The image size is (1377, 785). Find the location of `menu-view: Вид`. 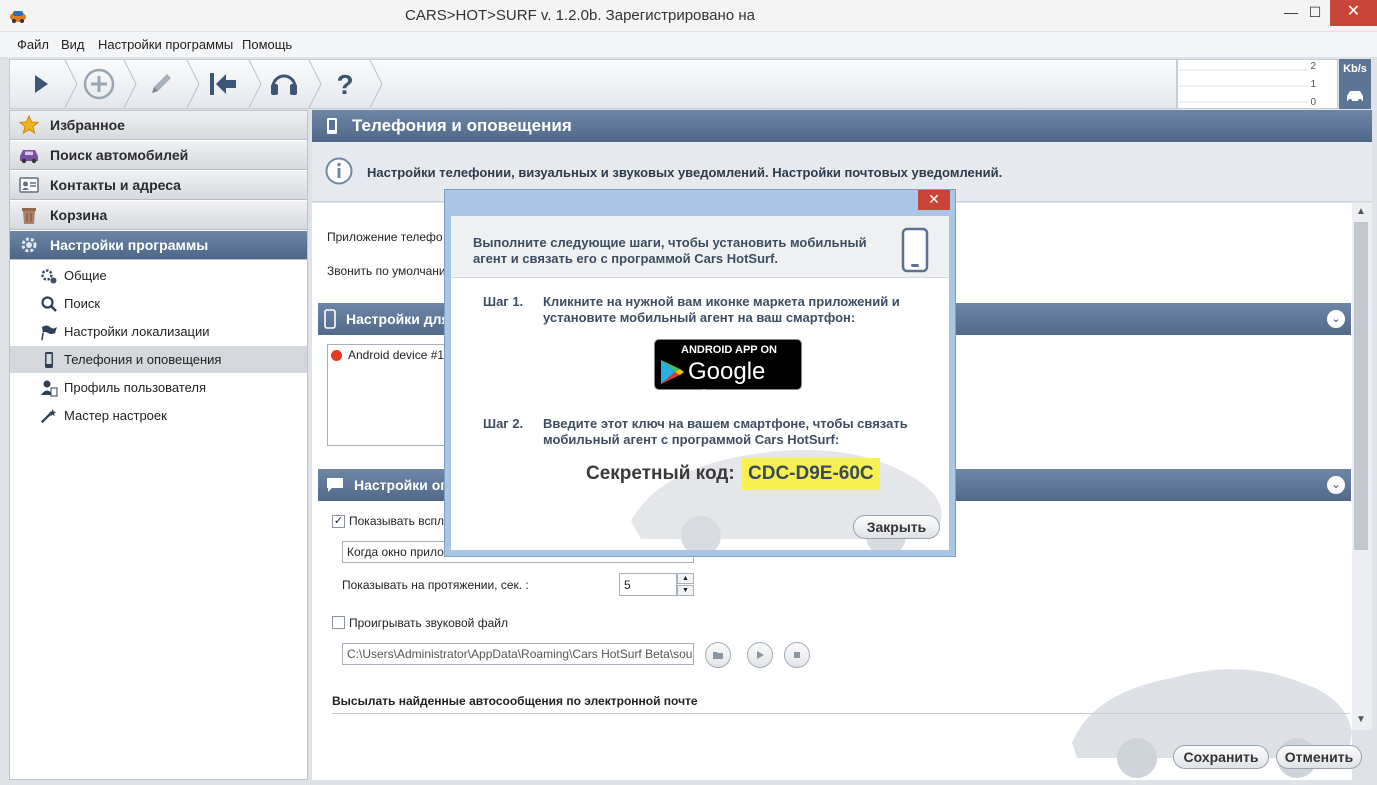

menu-view: Вид is located at coordinates (73, 44).